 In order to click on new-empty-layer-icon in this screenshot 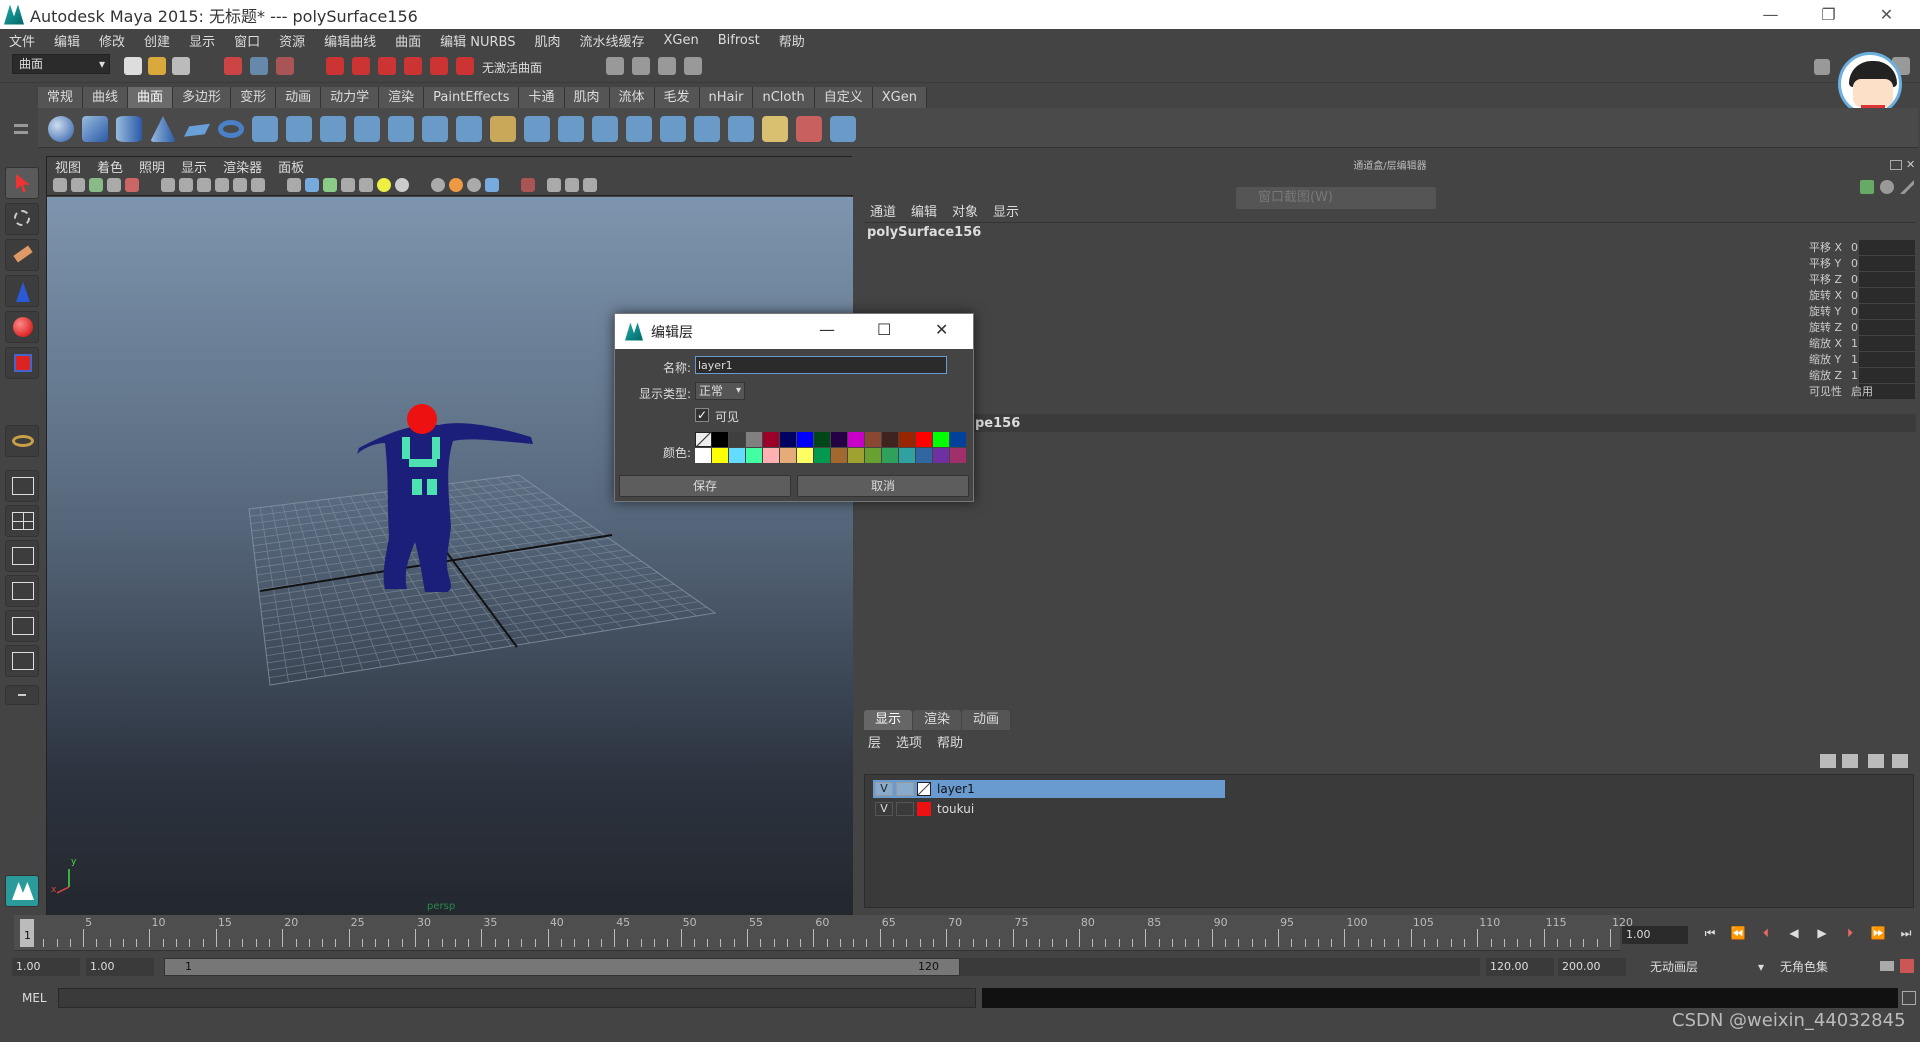, I will do `click(1876, 761)`.